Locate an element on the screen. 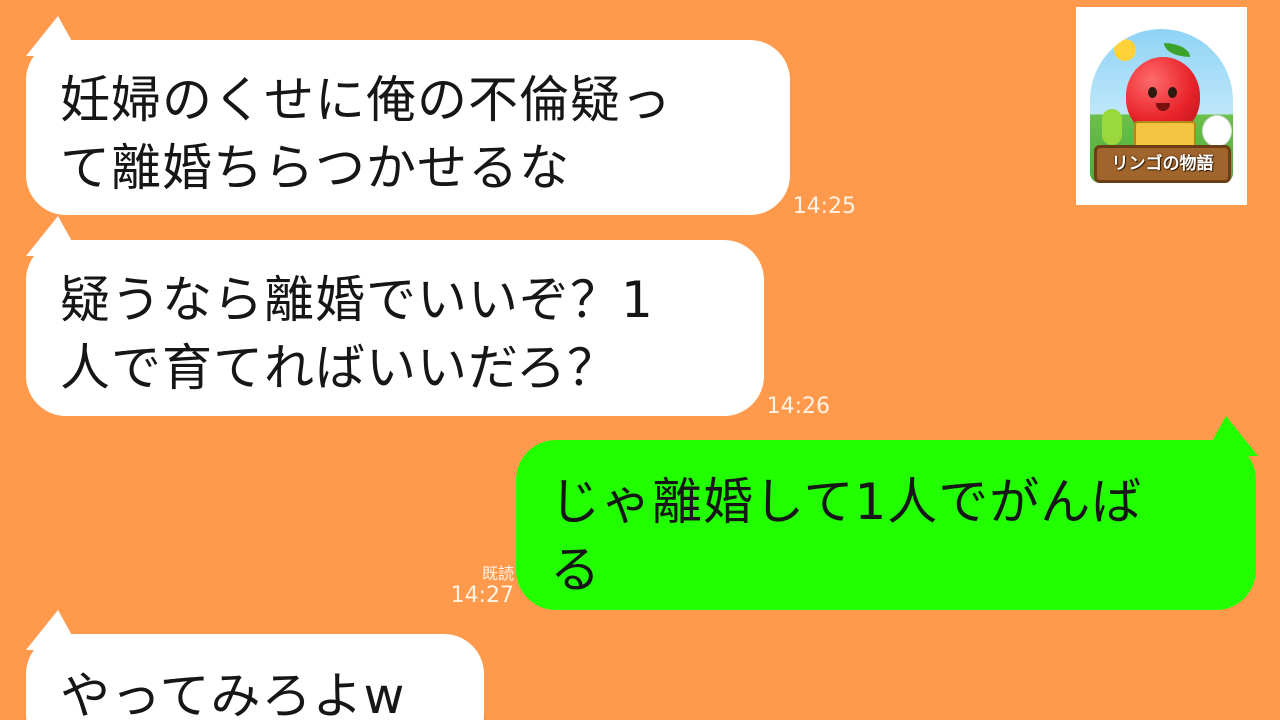 This screenshot has height=720, width=1280. outgoing-message-bubble: じゃ離婚して1人でがんば る is located at coordinates (886, 525).